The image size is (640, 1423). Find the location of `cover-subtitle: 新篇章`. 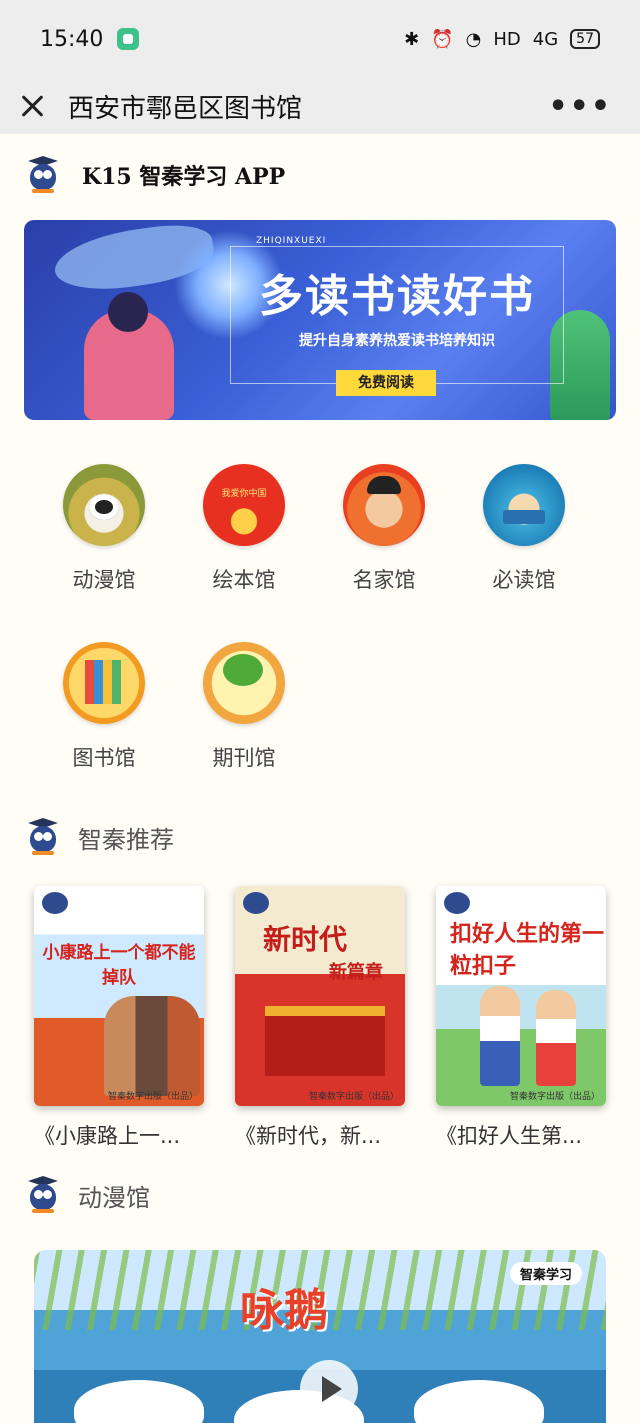

cover-subtitle: 新篇章 is located at coordinates (356, 972).